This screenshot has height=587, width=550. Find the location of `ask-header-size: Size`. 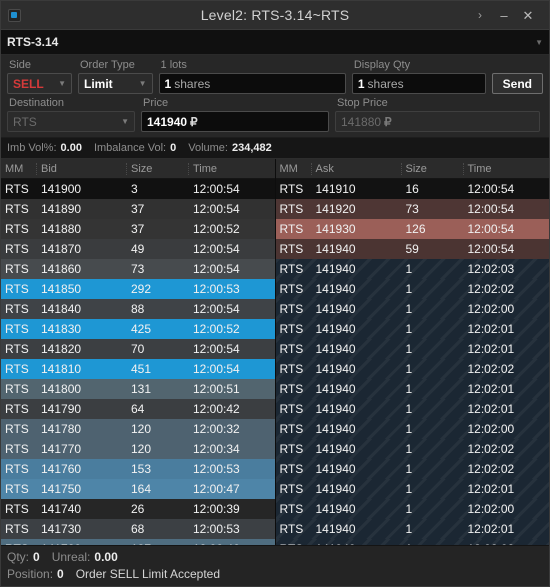

ask-header-size: Size is located at coordinates (433, 168).